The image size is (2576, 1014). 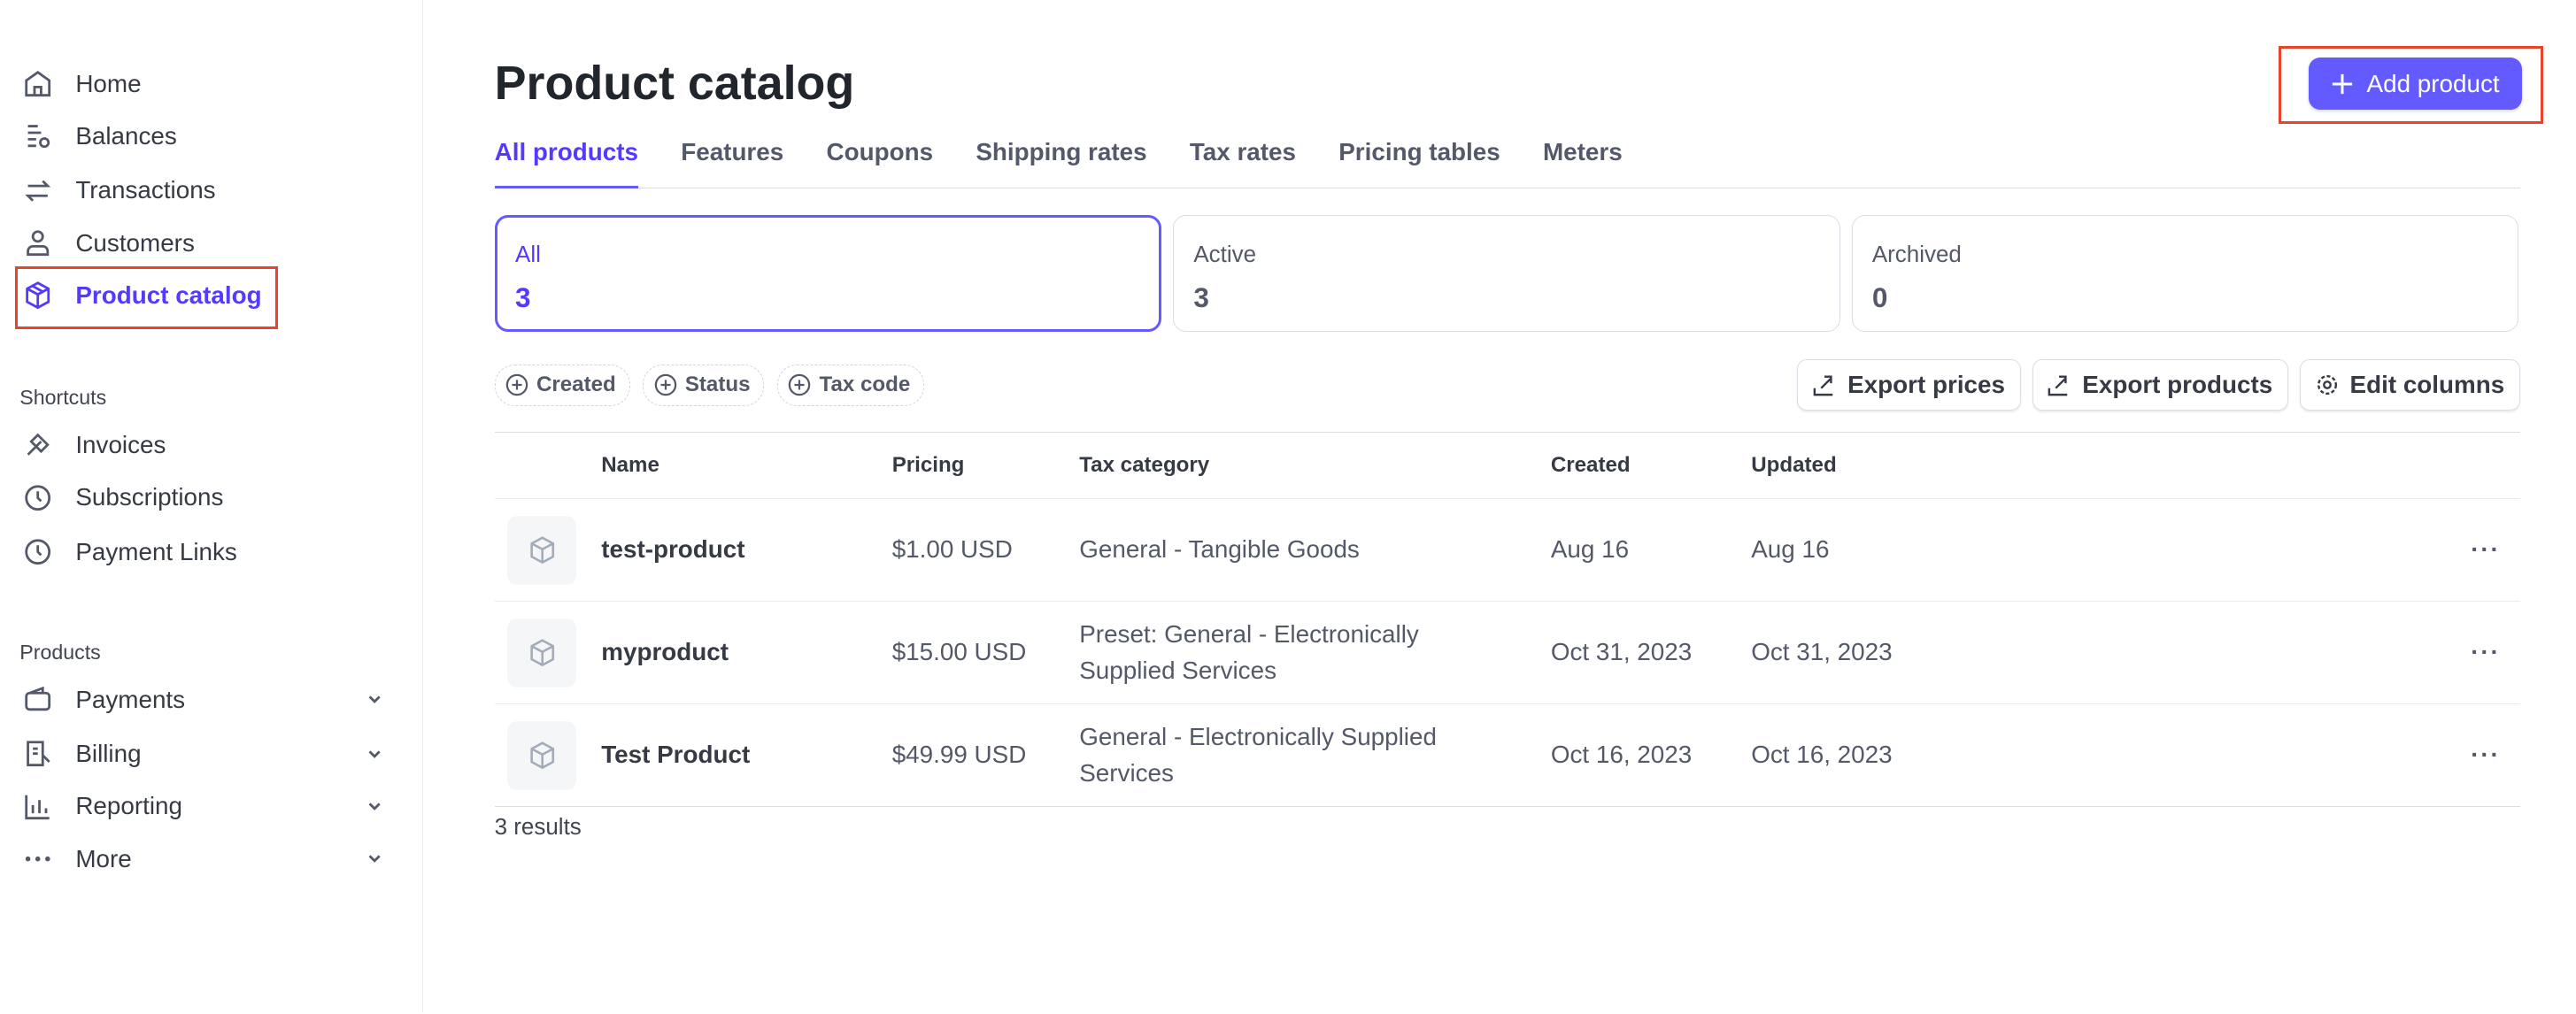 What do you see at coordinates (203, 806) in the screenshot?
I see `sidebar-item-reporting: Reporting` at bounding box center [203, 806].